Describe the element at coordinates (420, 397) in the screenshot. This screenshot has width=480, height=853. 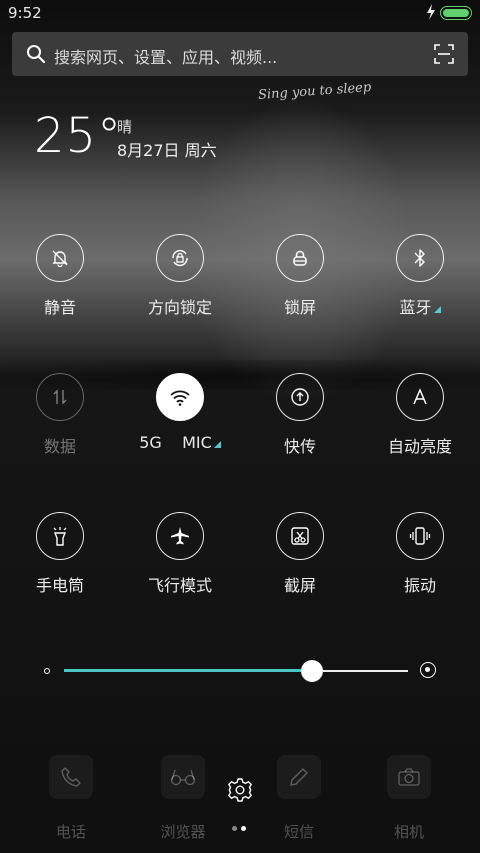
I see `auto-brightness-icon` at that location.